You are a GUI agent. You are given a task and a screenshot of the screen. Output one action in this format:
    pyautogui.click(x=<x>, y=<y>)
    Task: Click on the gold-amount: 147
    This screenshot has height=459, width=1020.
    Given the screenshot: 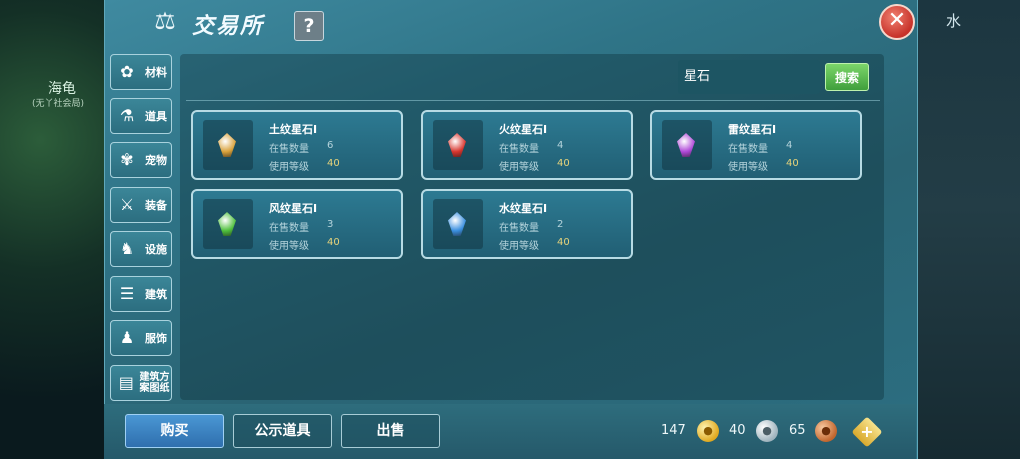 What is the action you would take?
    pyautogui.click(x=673, y=430)
    